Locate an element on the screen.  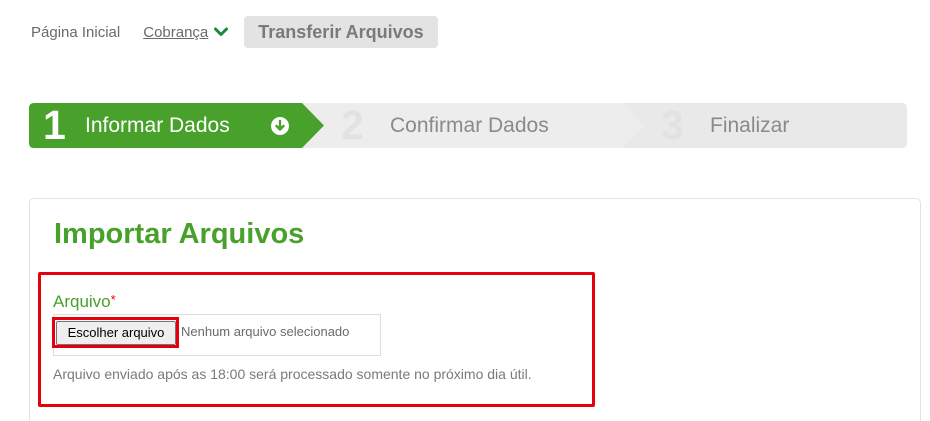
step-2-label: Confirmar Dados is located at coordinates (469, 125).